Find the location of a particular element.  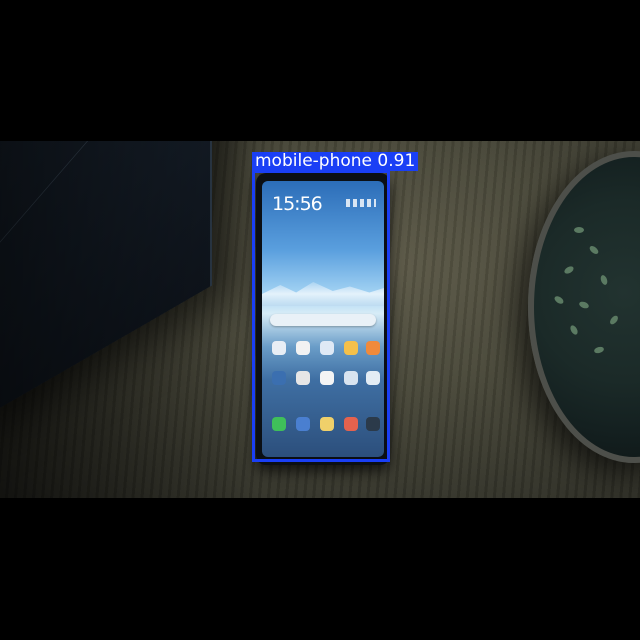

detection-confidence: 0.91 is located at coordinates (396, 161).